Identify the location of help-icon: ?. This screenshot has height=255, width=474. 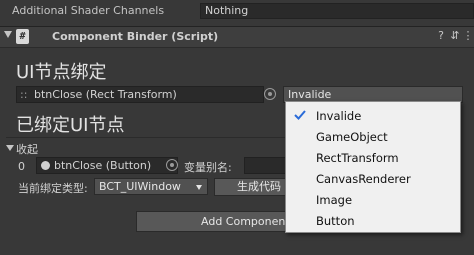
(441, 36).